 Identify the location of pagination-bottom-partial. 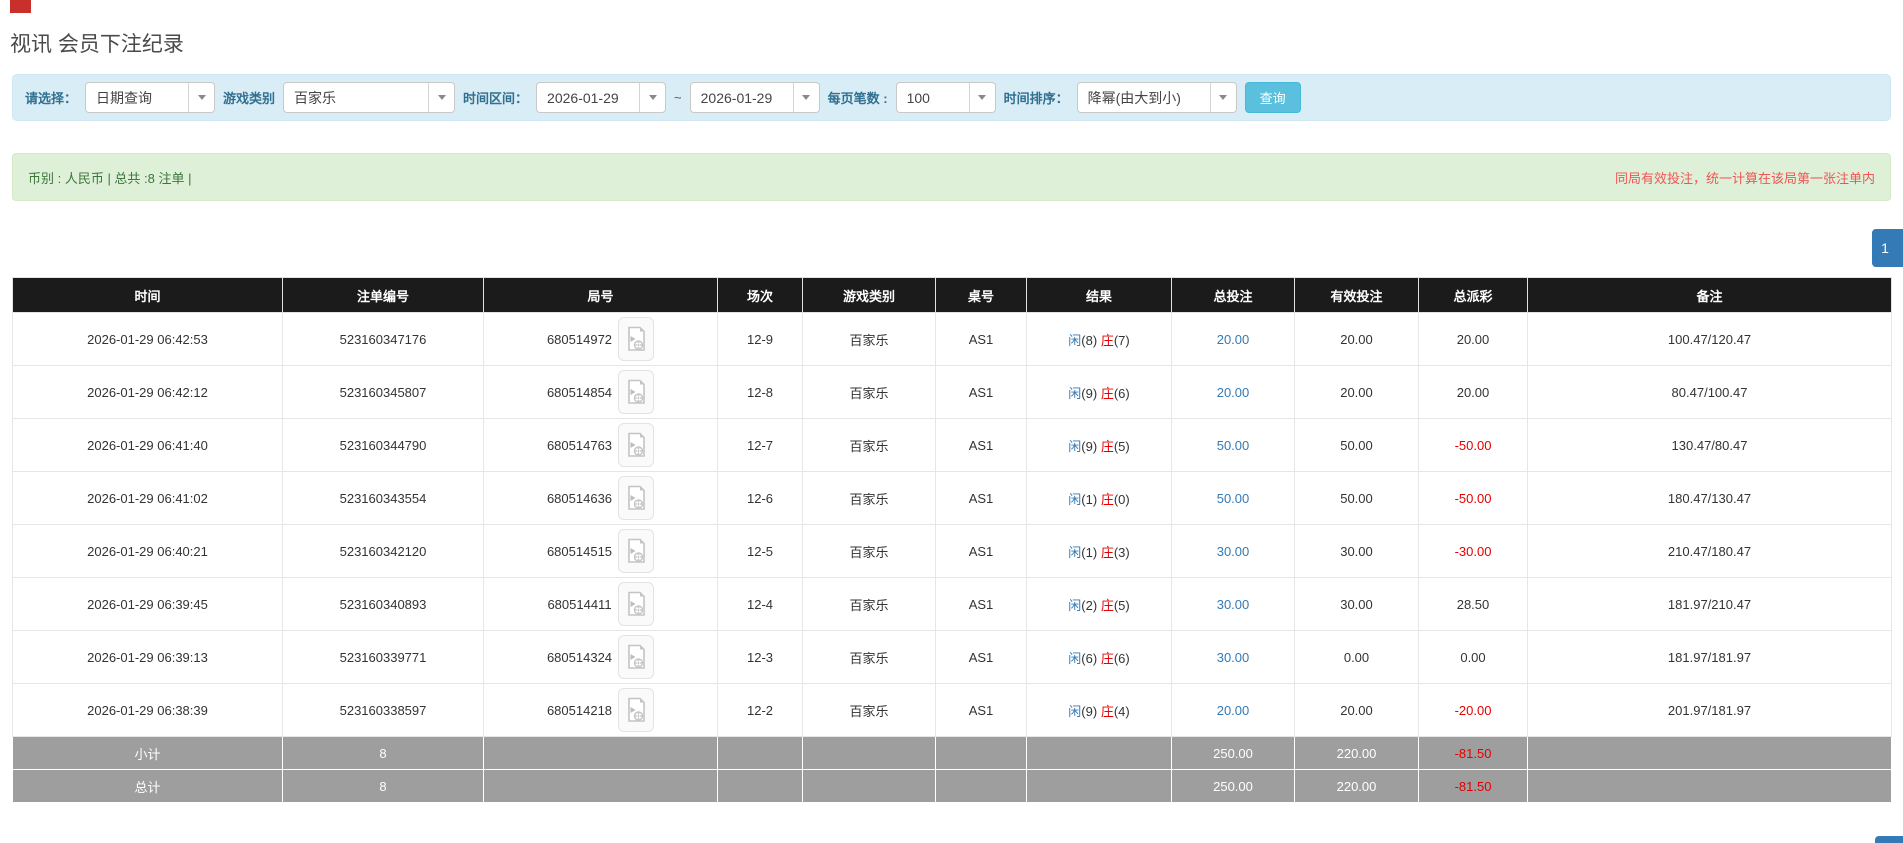
(1889, 839).